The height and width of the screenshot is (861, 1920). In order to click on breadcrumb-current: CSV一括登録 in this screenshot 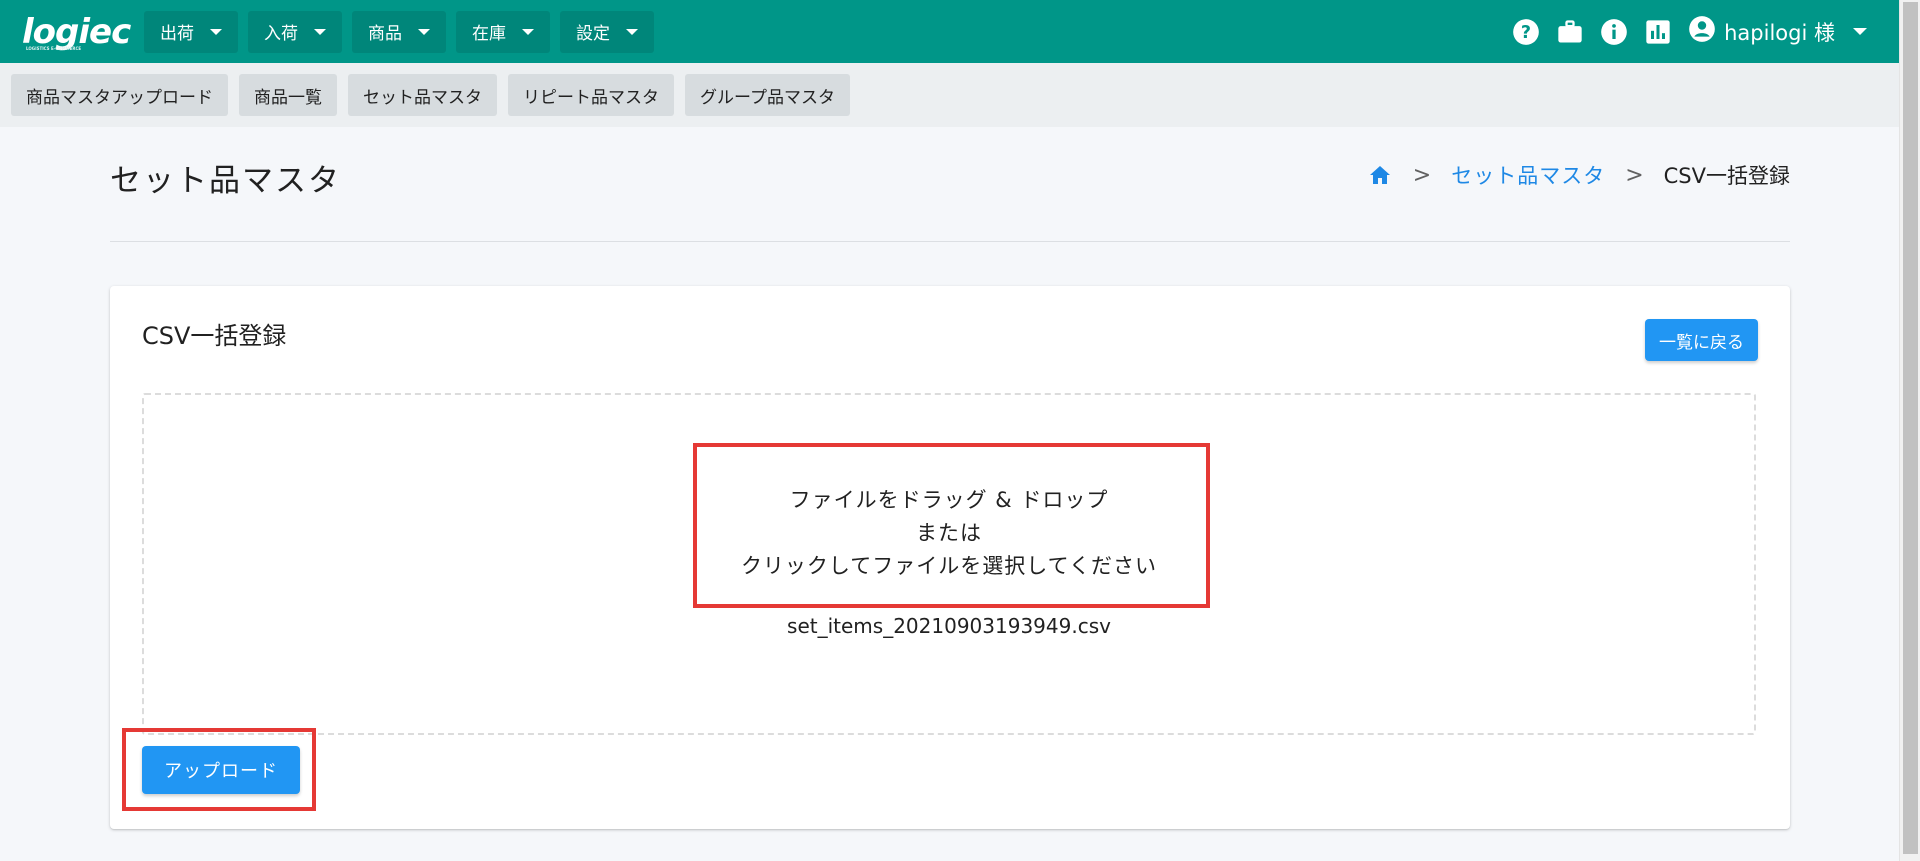, I will do `click(1726, 176)`.